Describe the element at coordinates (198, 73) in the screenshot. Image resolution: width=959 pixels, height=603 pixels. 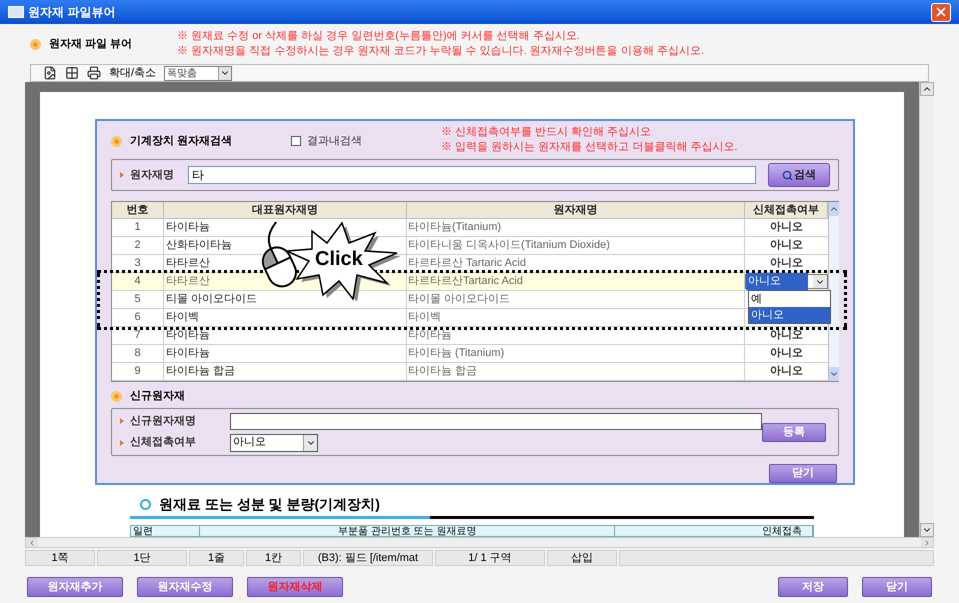
I see `zoom-select: 폭맞춤` at that location.